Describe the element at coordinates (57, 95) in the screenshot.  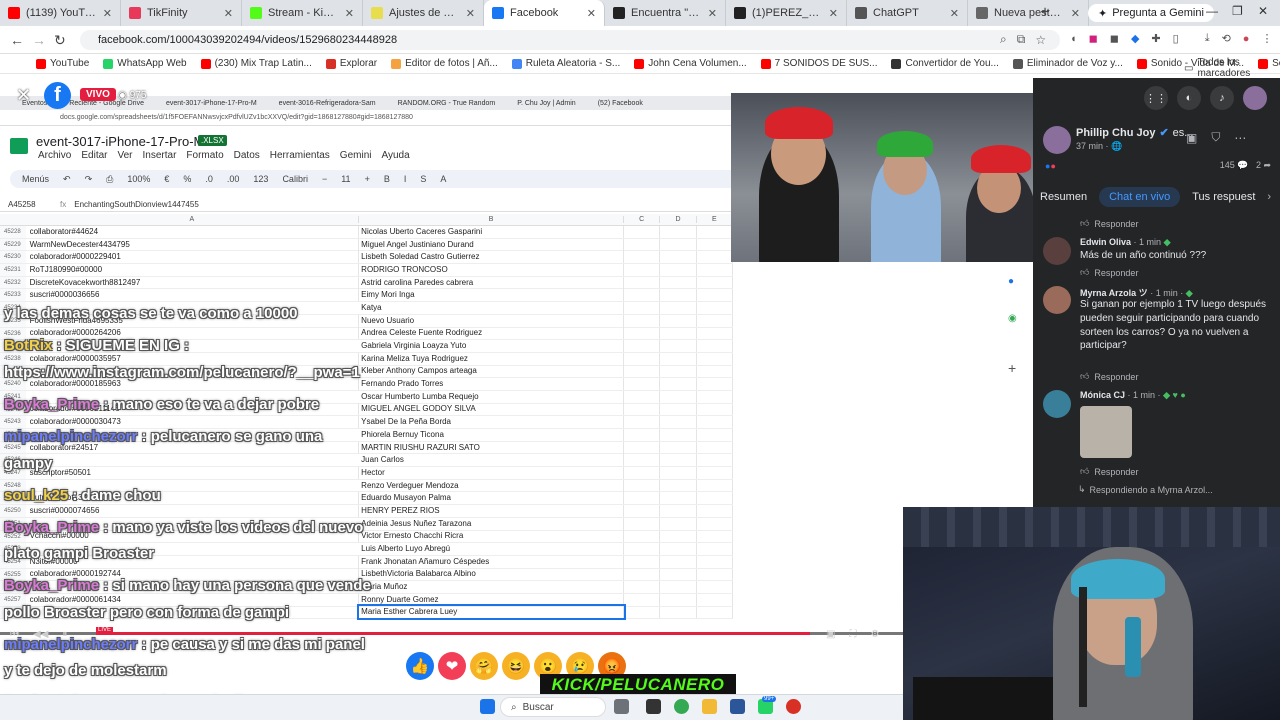
I see `facebook-logo: f` at that location.